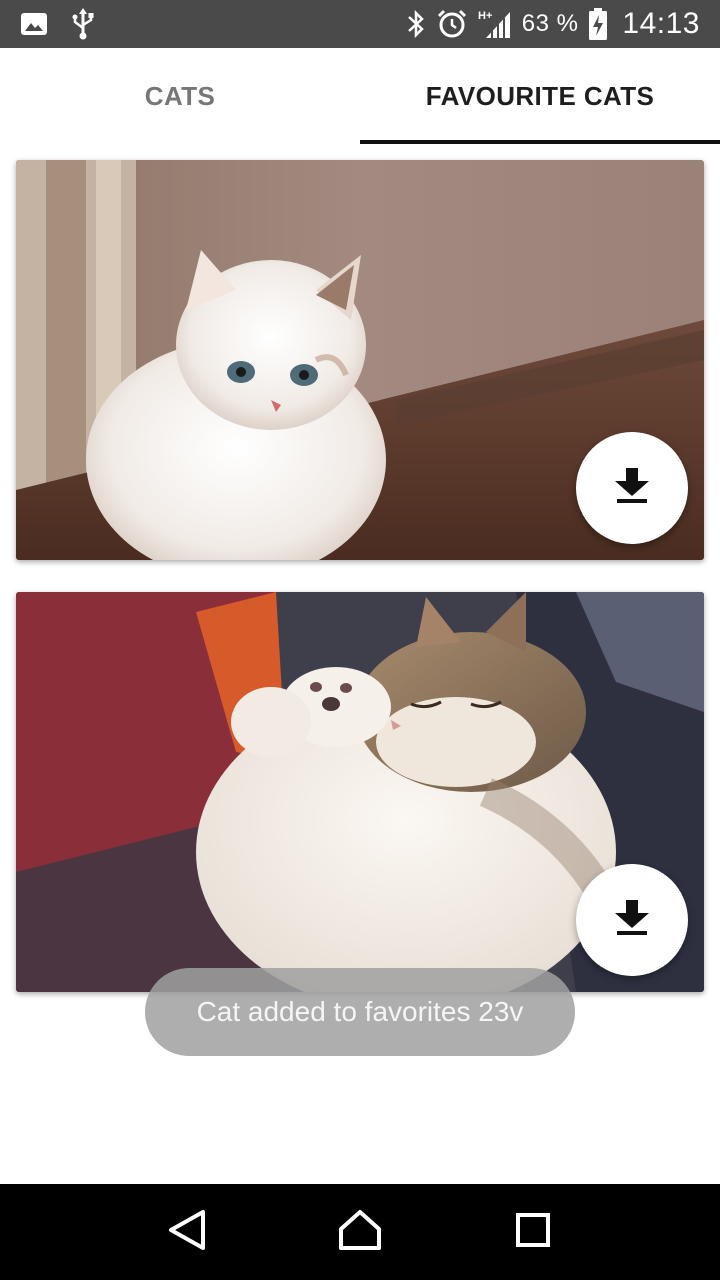 Image resolution: width=720 pixels, height=1280 pixels. I want to click on navigation-bar, so click(360, 1232).